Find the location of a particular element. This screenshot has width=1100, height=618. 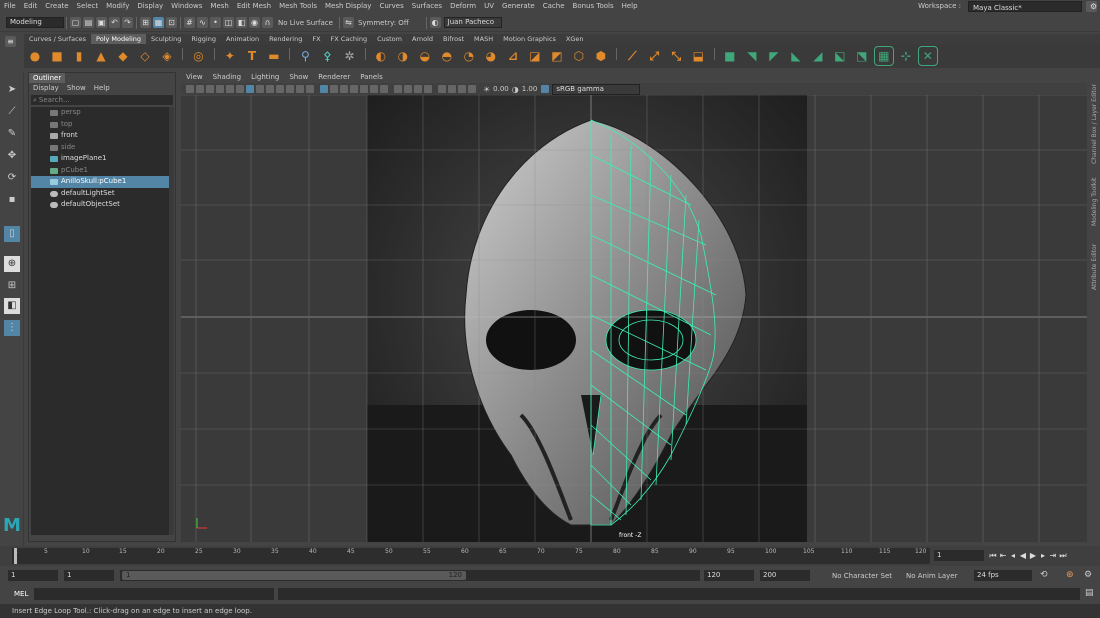

append-icon: ◤ is located at coordinates (774, 56).